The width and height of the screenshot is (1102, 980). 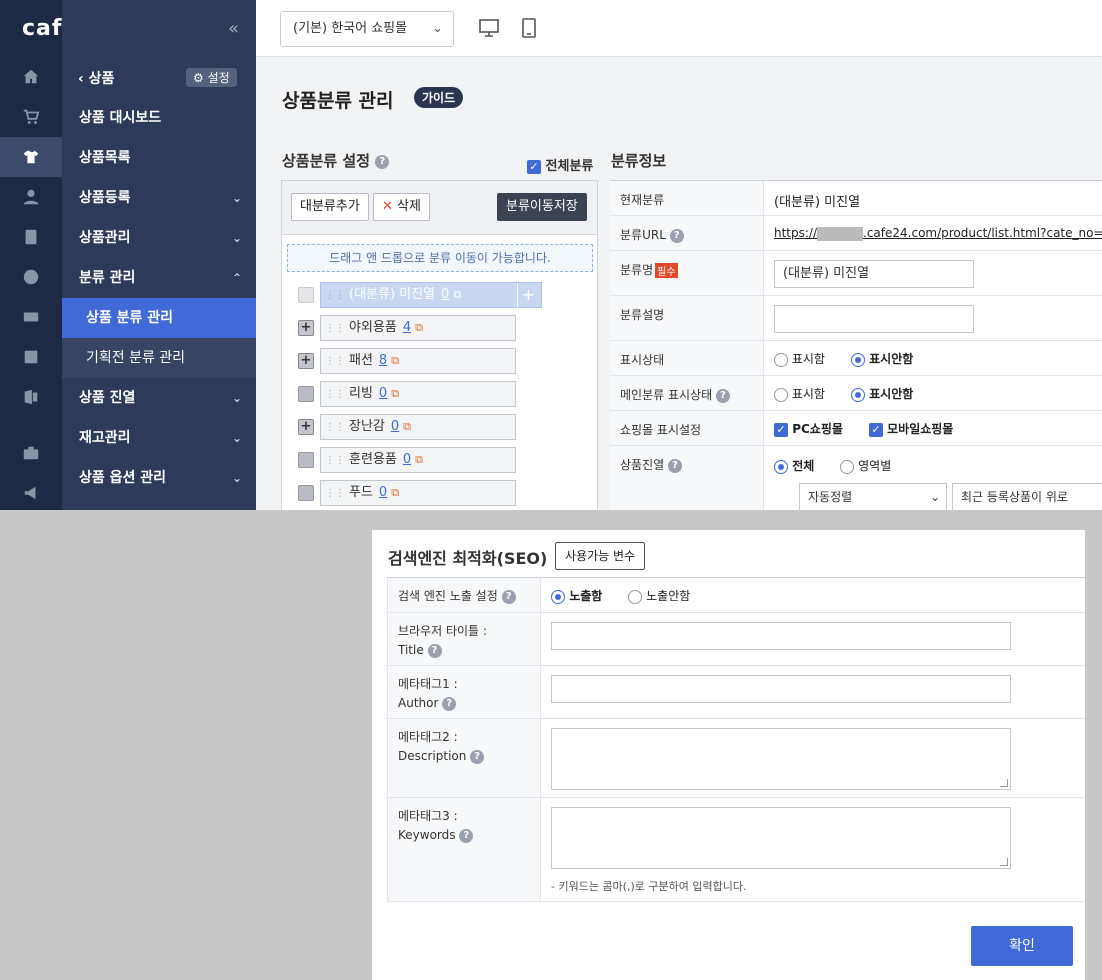 What do you see at coordinates (542, 207) in the screenshot?
I see `save-move-button: 분류이동저장` at bounding box center [542, 207].